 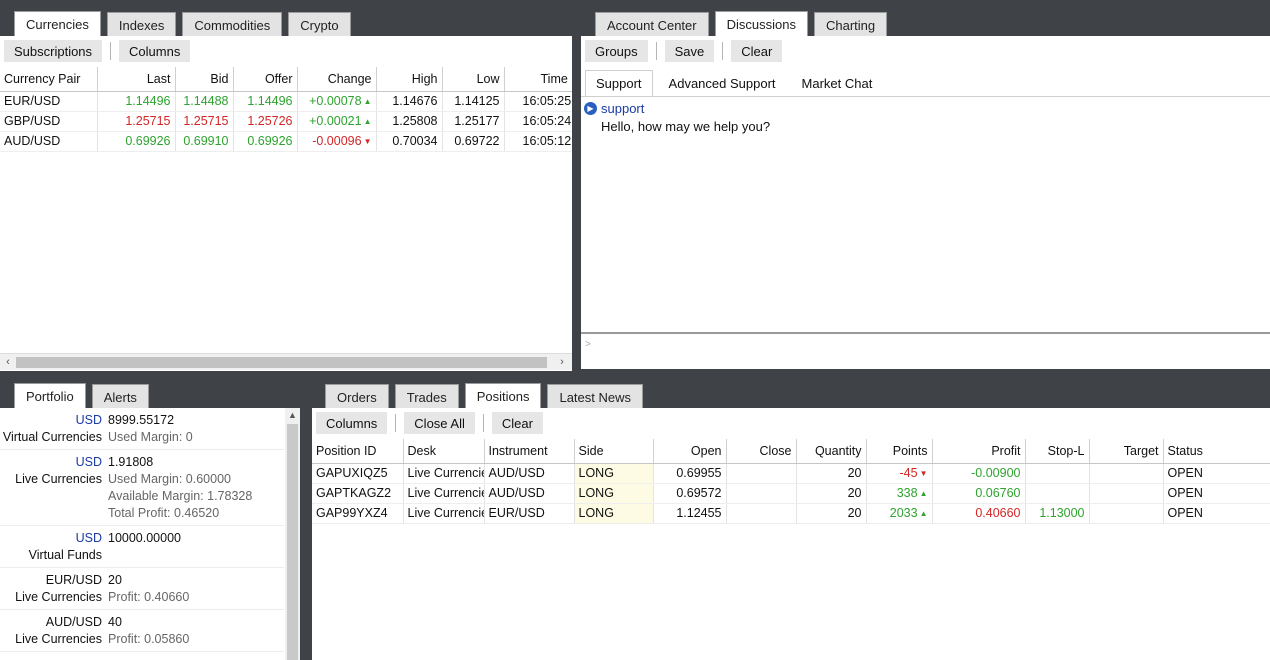 I want to click on col-bid: Bid, so click(x=204, y=79).